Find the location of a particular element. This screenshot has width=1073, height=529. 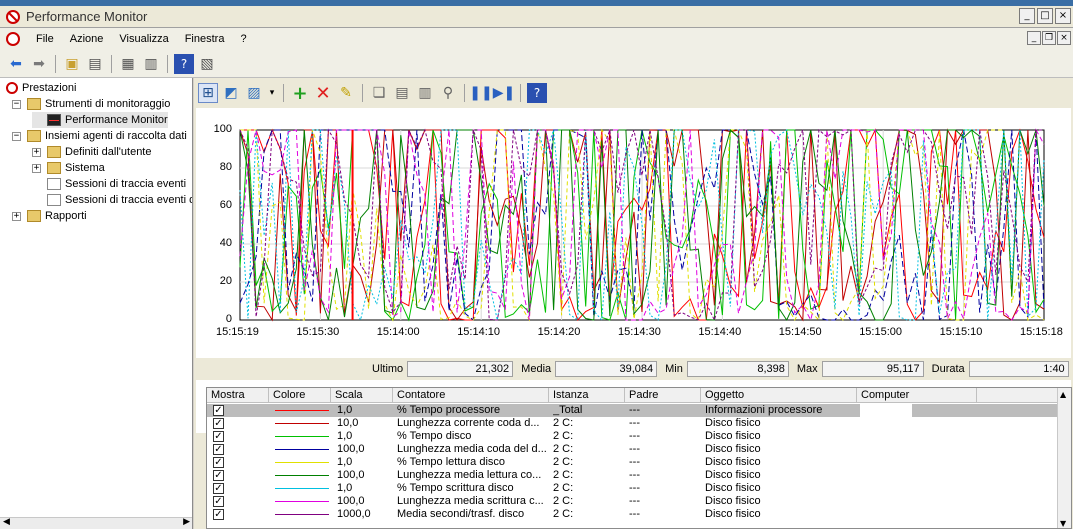

cell-parent: --- is located at coordinates (634, 488).